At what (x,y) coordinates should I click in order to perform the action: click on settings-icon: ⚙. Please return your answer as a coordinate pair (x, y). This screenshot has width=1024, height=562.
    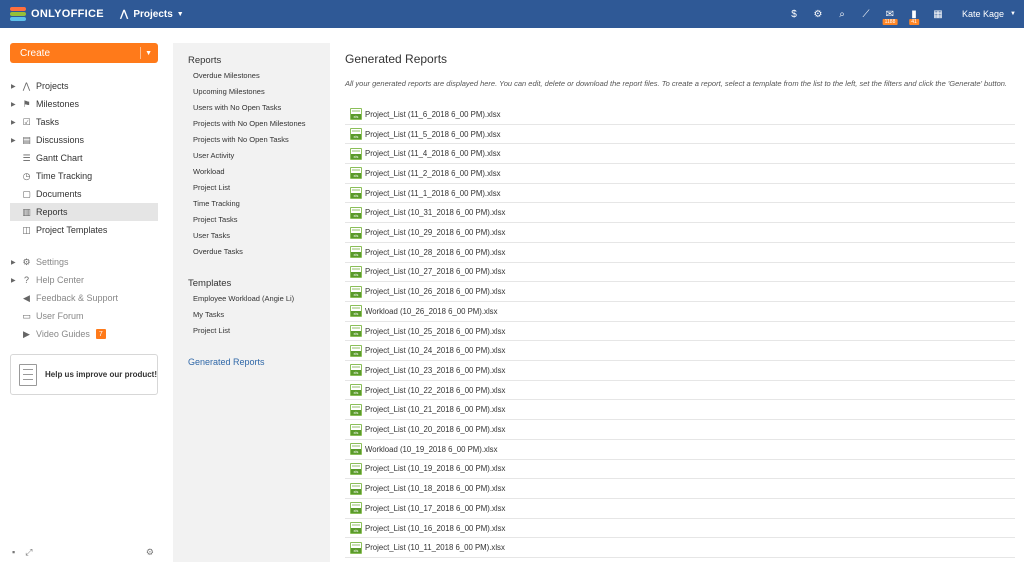
    Looking at the image, I should click on (818, 14).